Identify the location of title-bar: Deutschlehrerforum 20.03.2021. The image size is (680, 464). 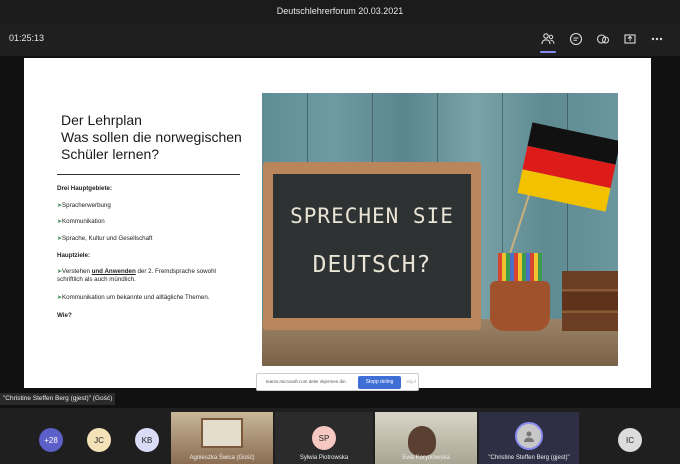
(340, 12).